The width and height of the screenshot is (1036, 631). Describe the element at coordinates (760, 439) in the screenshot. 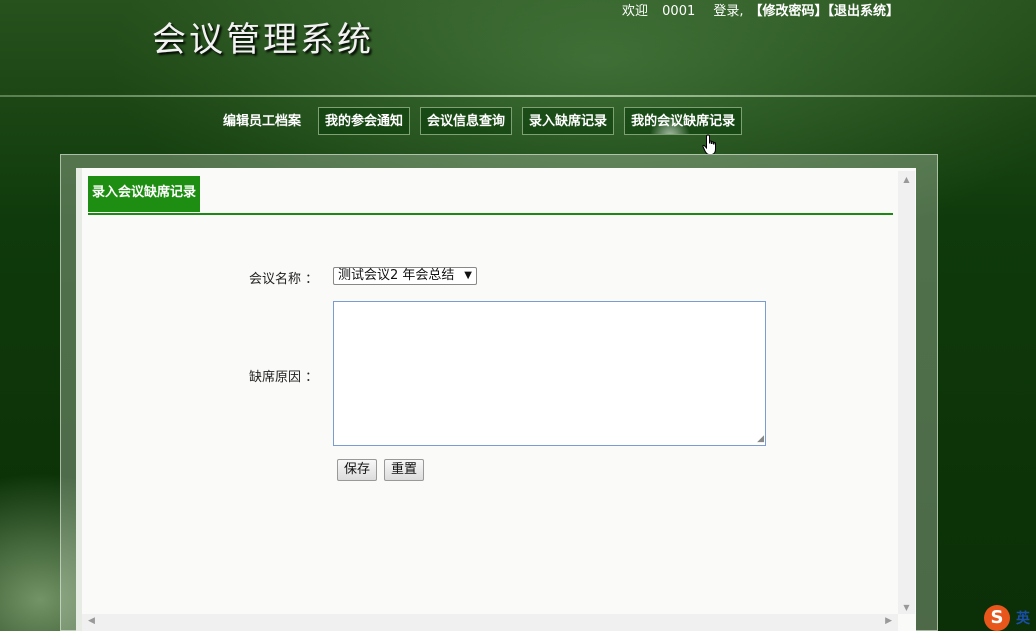

I see `resize-grip-icon: ◢` at that location.